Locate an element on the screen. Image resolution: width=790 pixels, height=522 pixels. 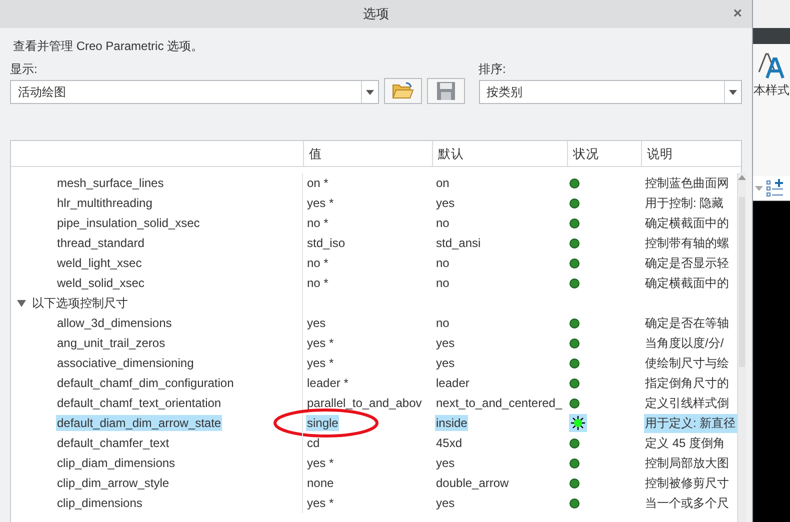
open-folder-button is located at coordinates (403, 91).